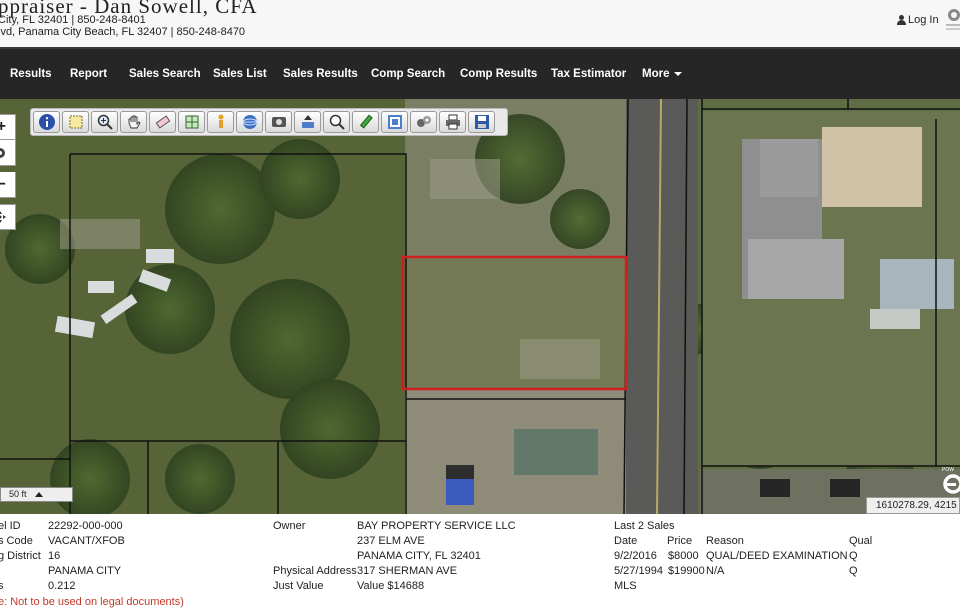 This screenshot has width=960, height=616. What do you see at coordinates (16, 541) in the screenshot?
I see `use-code-label: s Code` at bounding box center [16, 541].